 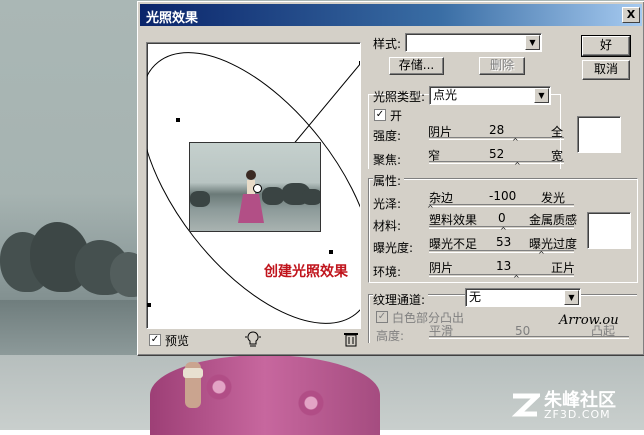 I want to click on gloss-label: 光泽:, so click(x=387, y=204).